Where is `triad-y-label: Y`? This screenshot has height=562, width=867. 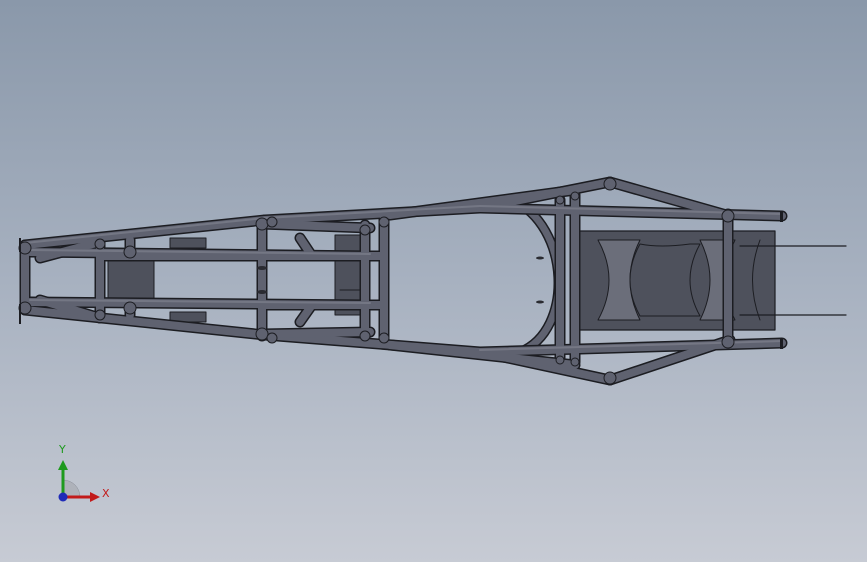 triad-y-label: Y is located at coordinates (62, 449).